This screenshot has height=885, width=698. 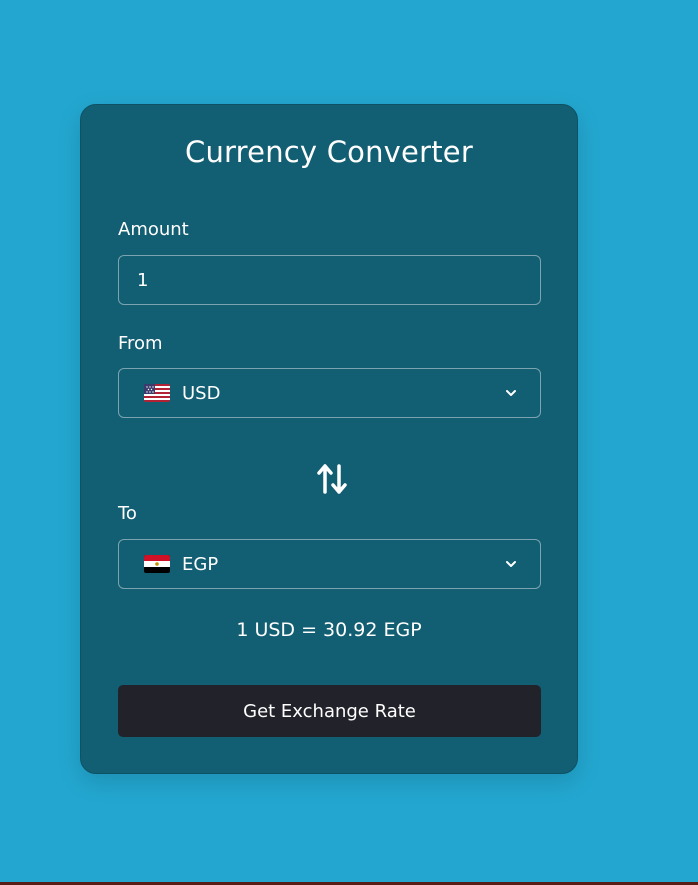 I want to click on amount-input, so click(x=329, y=280).